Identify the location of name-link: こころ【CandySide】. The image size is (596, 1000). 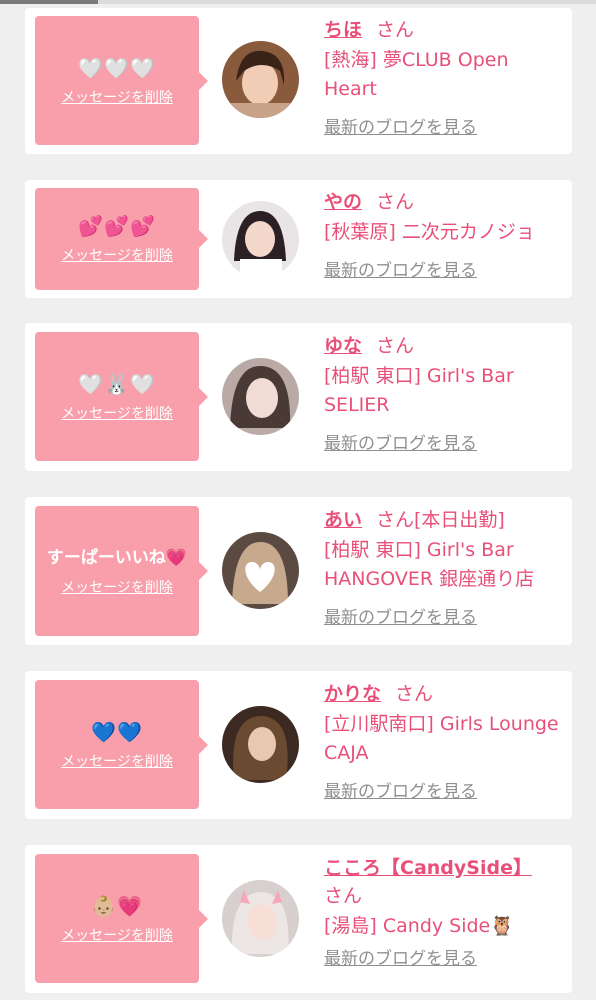
(428, 868).